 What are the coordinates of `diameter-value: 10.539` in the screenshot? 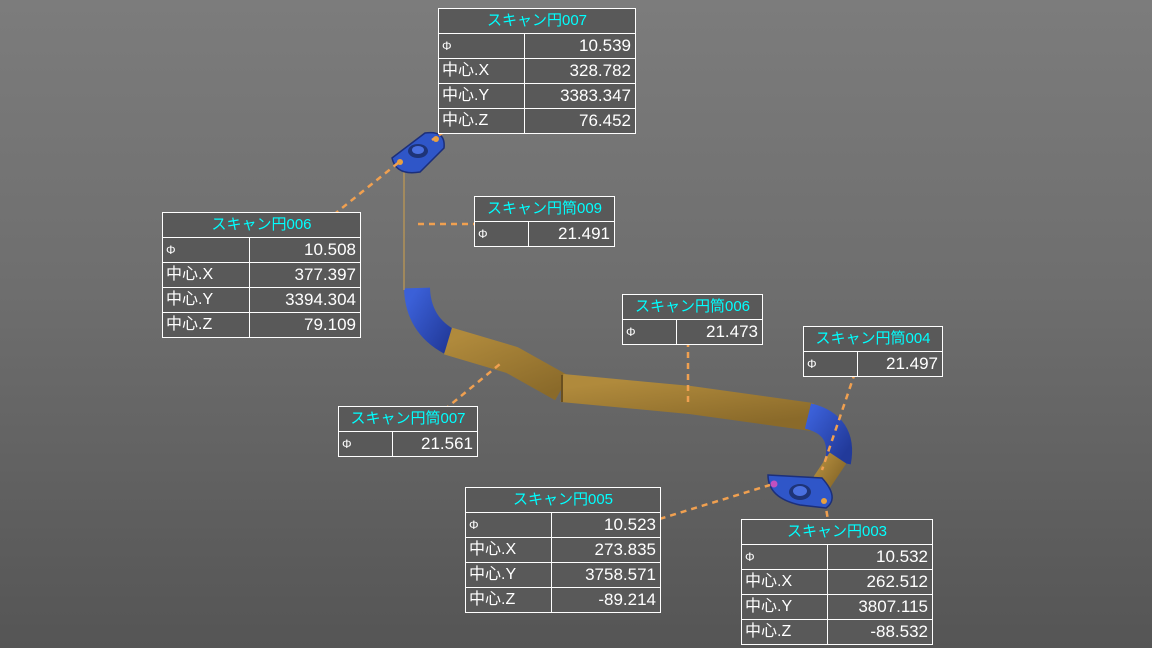 It's located at (605, 45).